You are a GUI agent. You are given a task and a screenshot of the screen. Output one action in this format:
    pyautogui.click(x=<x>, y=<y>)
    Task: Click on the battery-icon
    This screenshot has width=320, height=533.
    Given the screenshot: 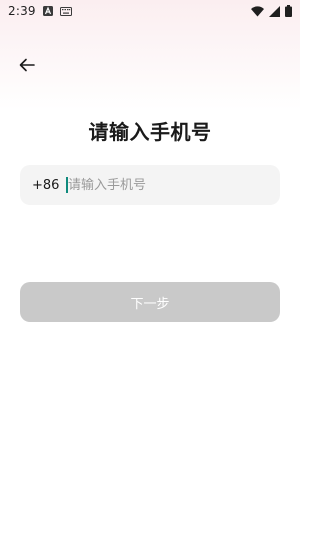 What is the action you would take?
    pyautogui.click(x=288, y=11)
    